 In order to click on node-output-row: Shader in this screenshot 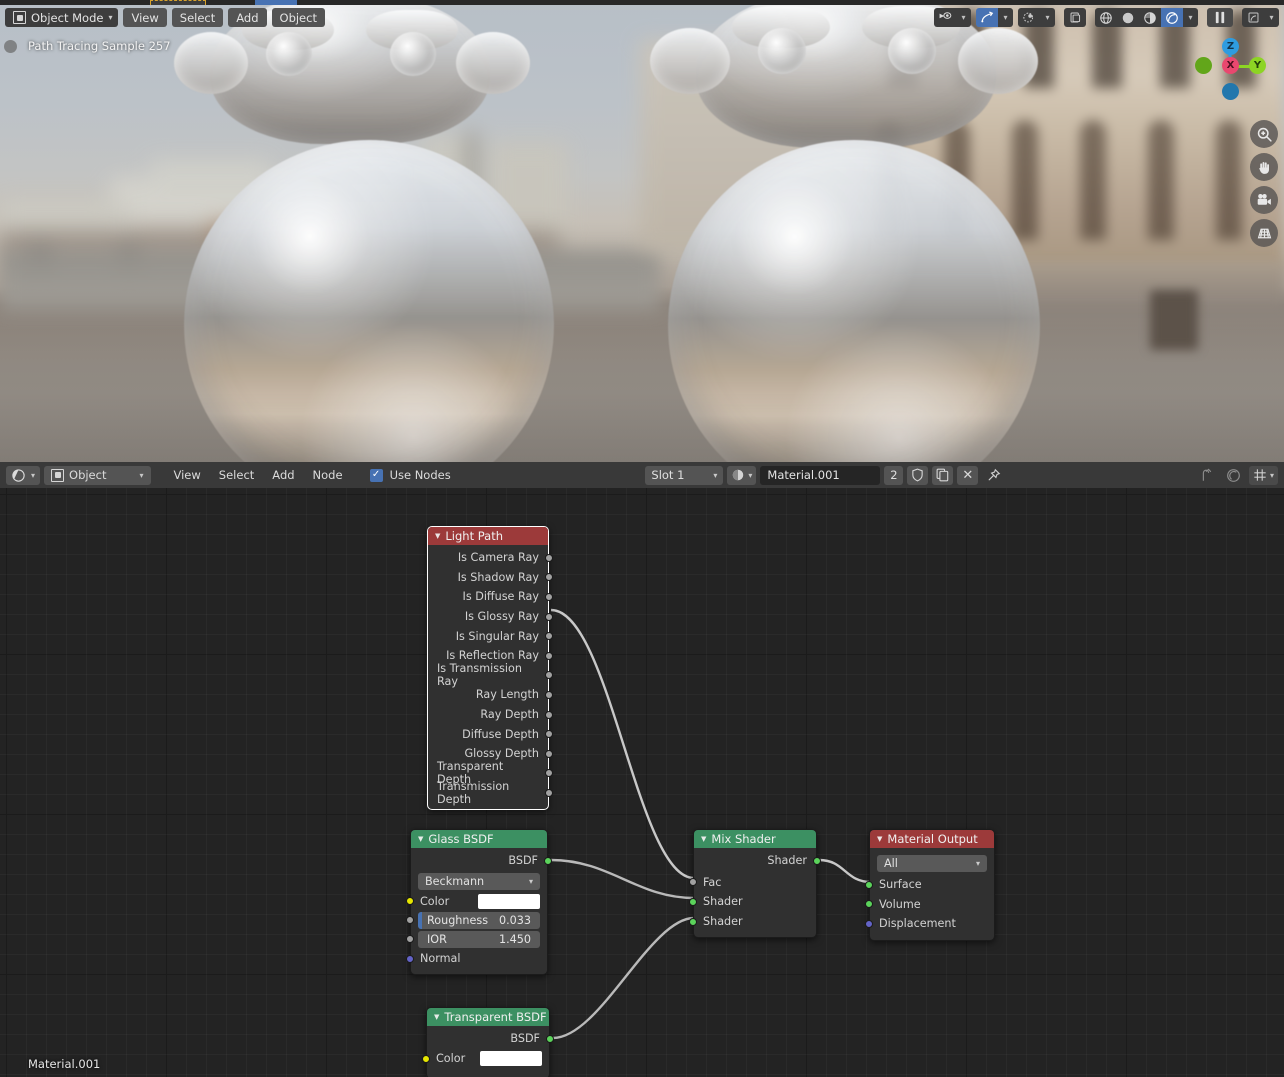, I will do `click(757, 861)`.